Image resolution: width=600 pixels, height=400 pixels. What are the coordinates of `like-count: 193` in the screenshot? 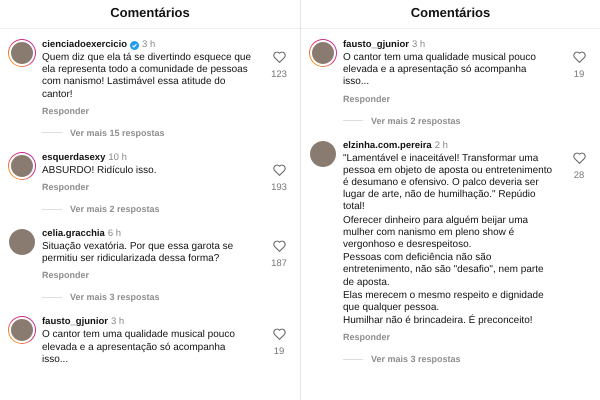 It's located at (279, 187).